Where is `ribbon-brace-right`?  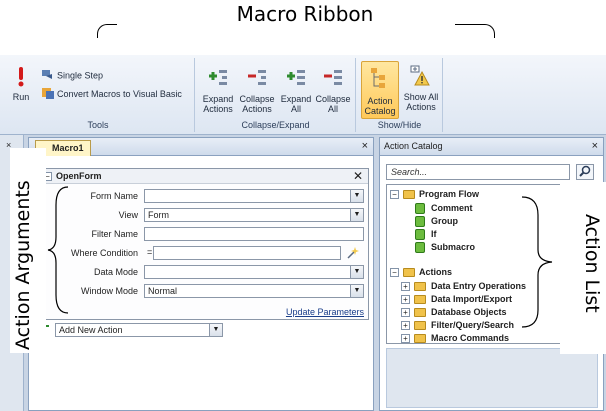 ribbon-brace-right is located at coordinates (475, 31).